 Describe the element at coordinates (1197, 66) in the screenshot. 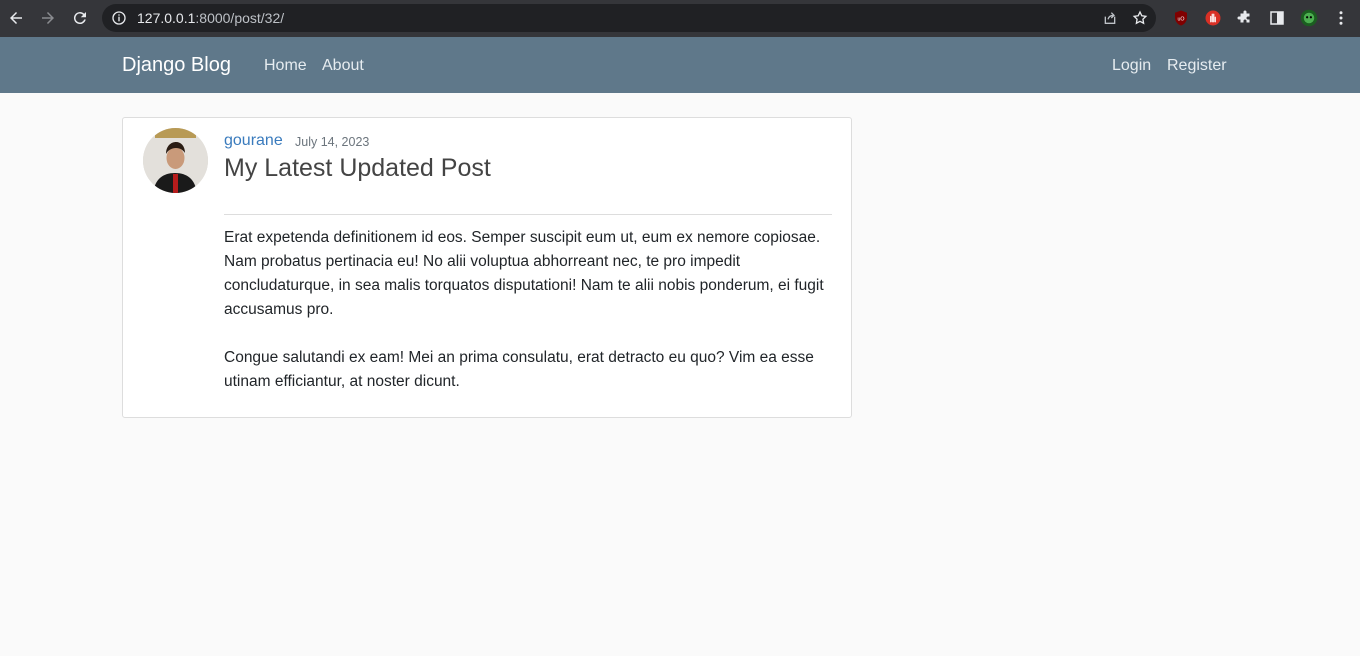

I see `nav-register-link: Register` at that location.